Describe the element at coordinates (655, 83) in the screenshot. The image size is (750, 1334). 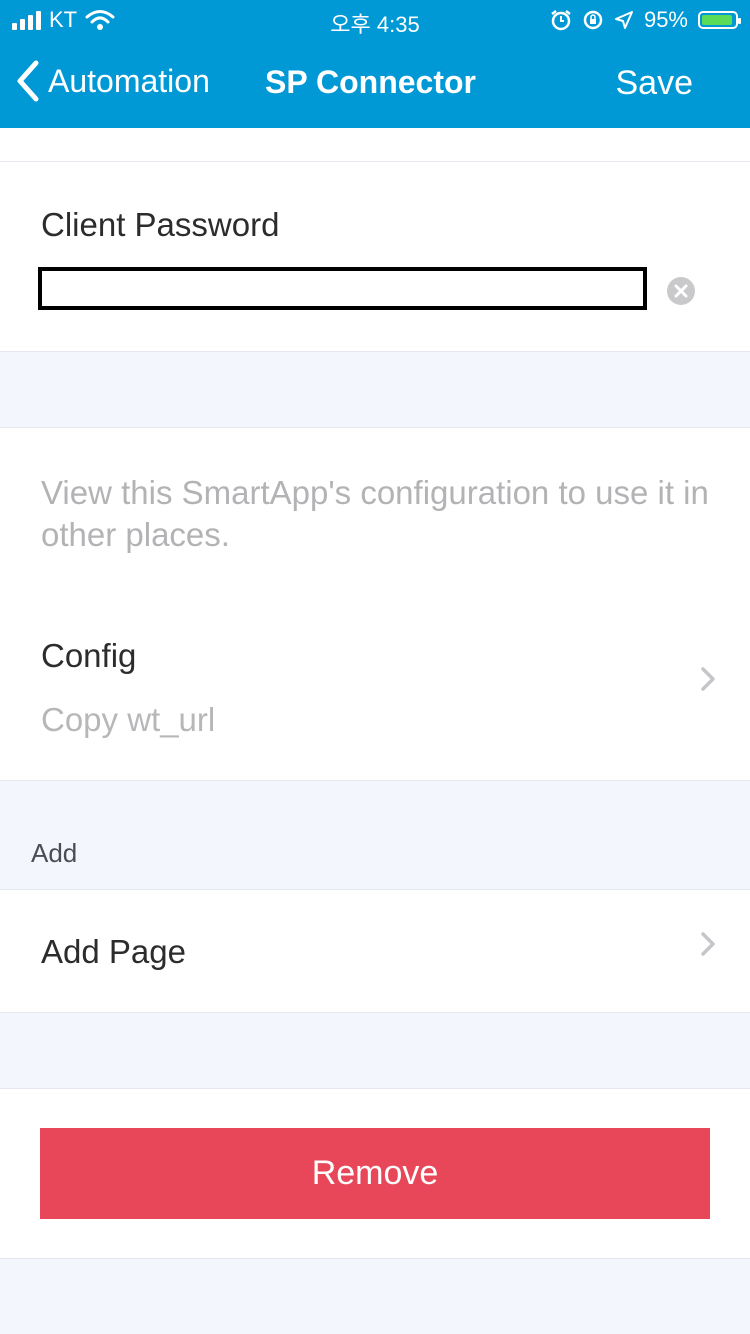
I see `save-button: Save` at that location.